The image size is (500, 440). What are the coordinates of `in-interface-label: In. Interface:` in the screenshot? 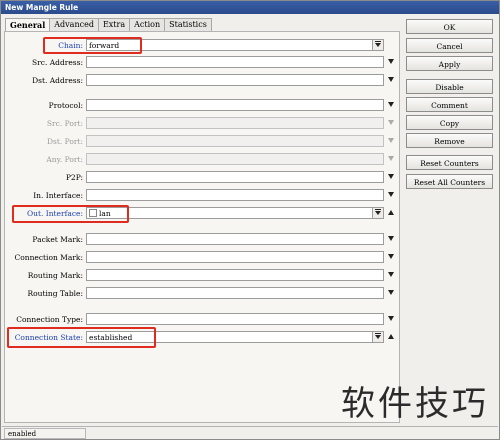 It's located at (58, 195).